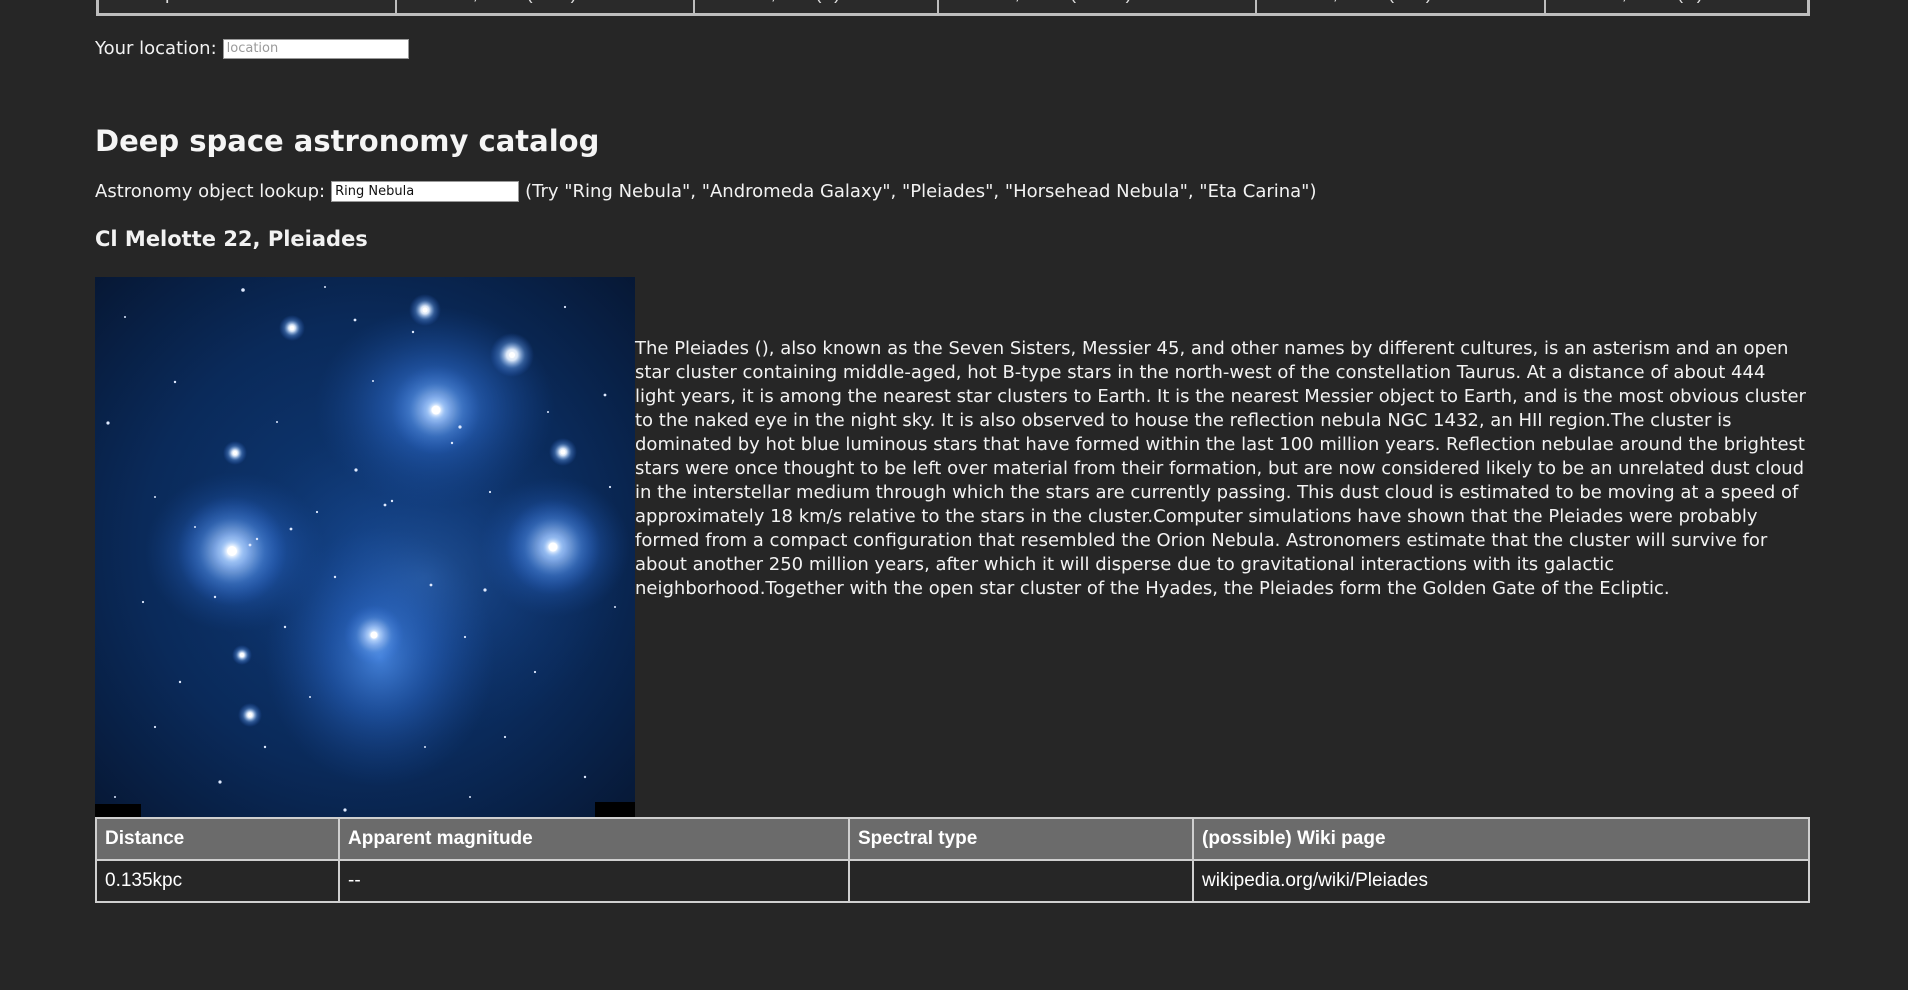 The height and width of the screenshot is (990, 1908). I want to click on location-label: Your location:, so click(156, 48).